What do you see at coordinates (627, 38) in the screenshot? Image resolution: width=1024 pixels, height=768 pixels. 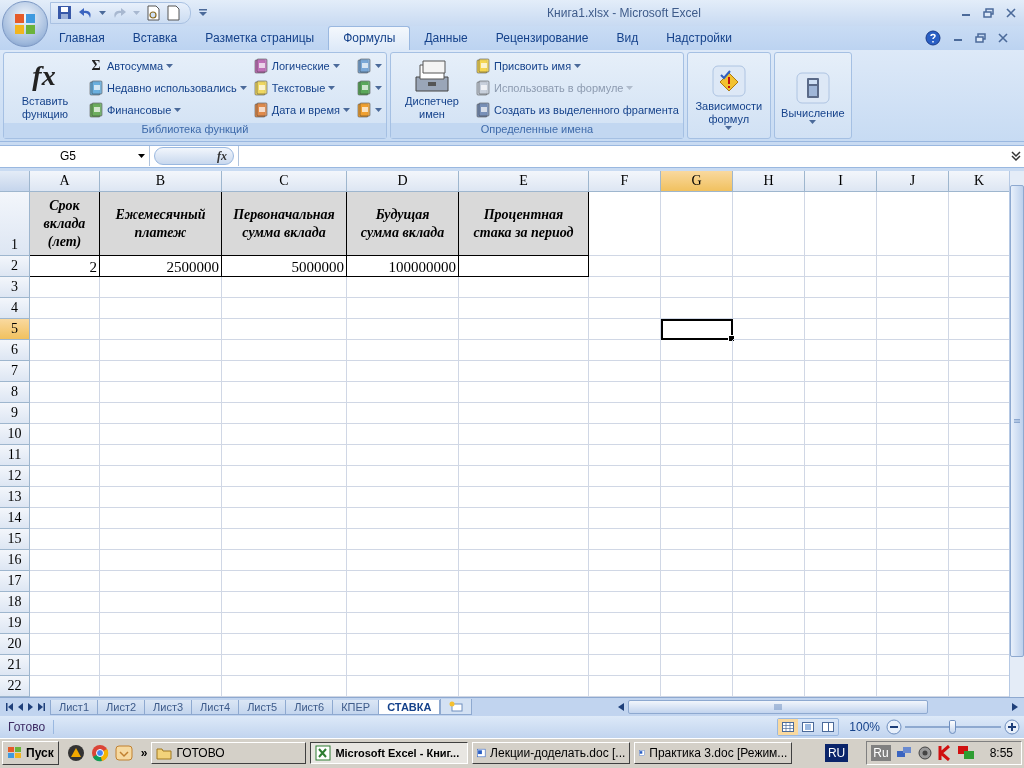 I see `ribbon-tab: Вид` at bounding box center [627, 38].